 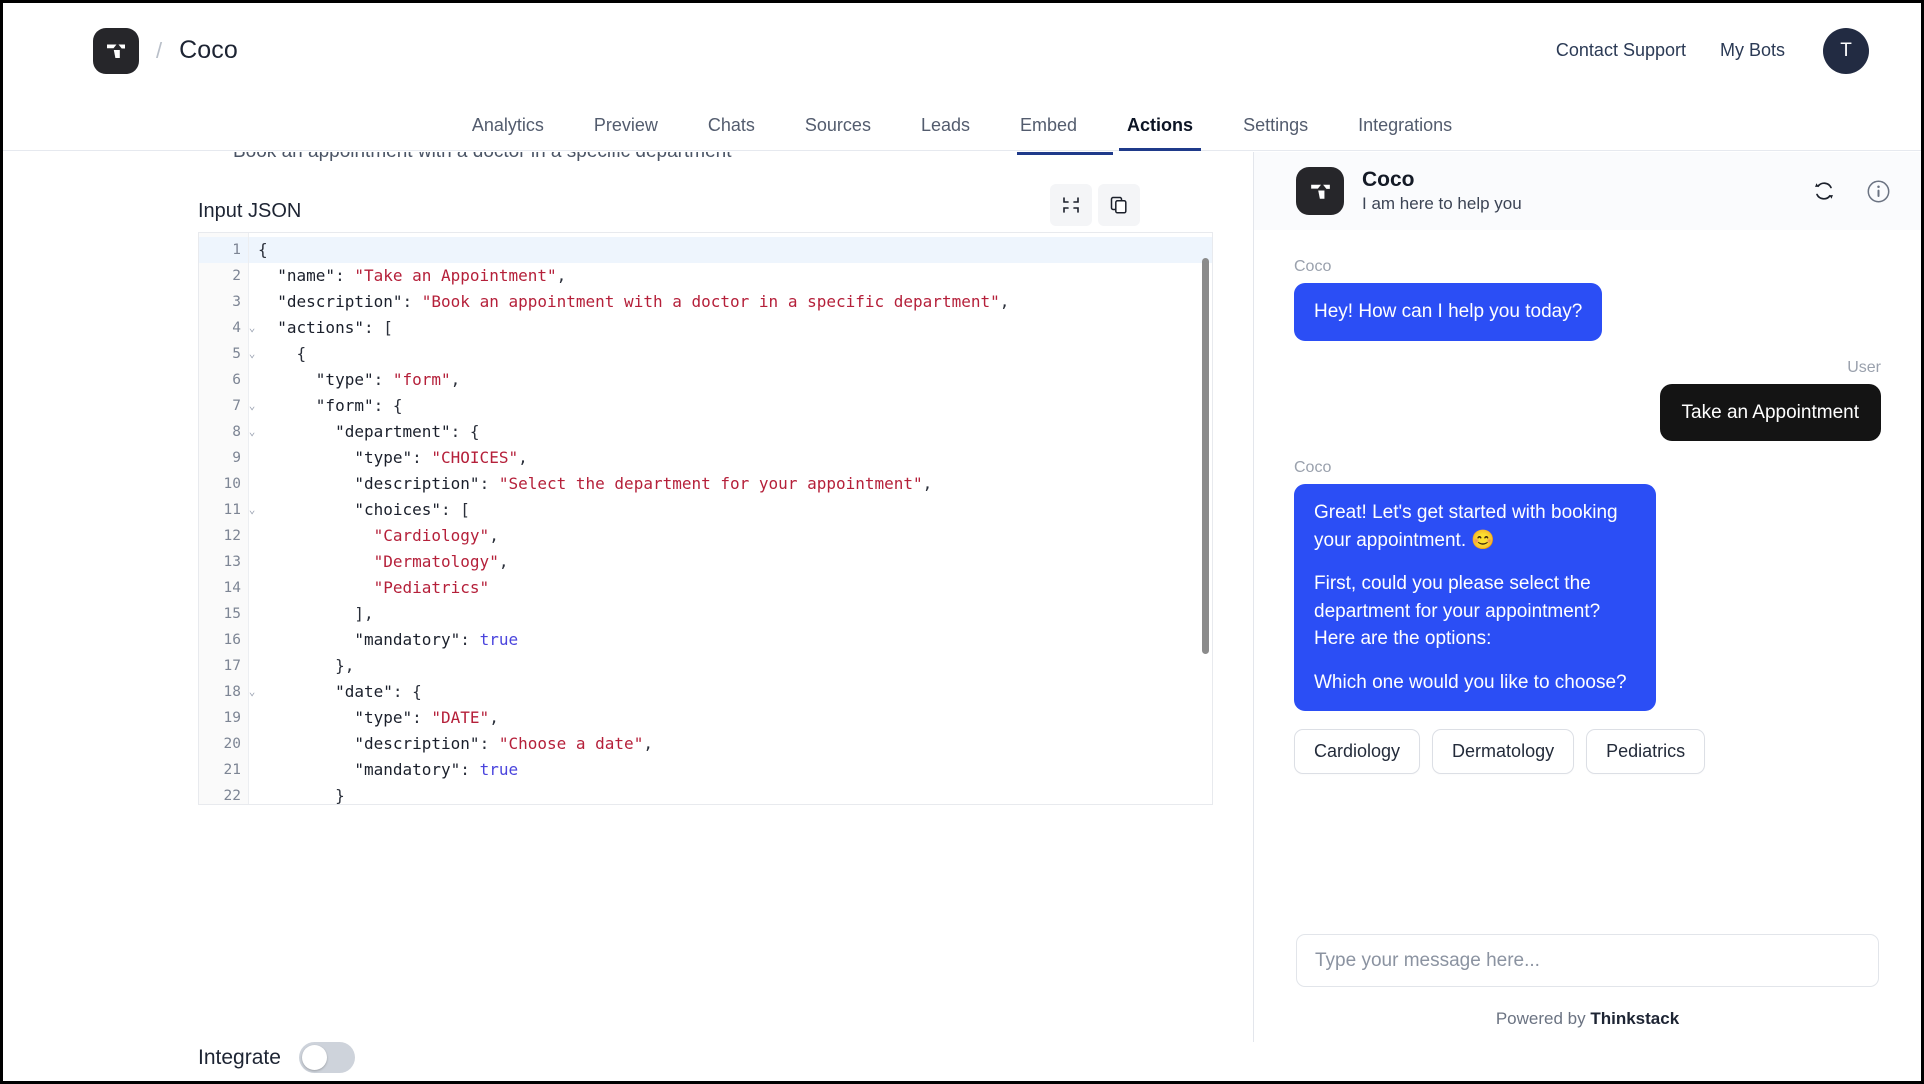 I want to click on quick-reply-button: Cardiology, so click(x=1357, y=752).